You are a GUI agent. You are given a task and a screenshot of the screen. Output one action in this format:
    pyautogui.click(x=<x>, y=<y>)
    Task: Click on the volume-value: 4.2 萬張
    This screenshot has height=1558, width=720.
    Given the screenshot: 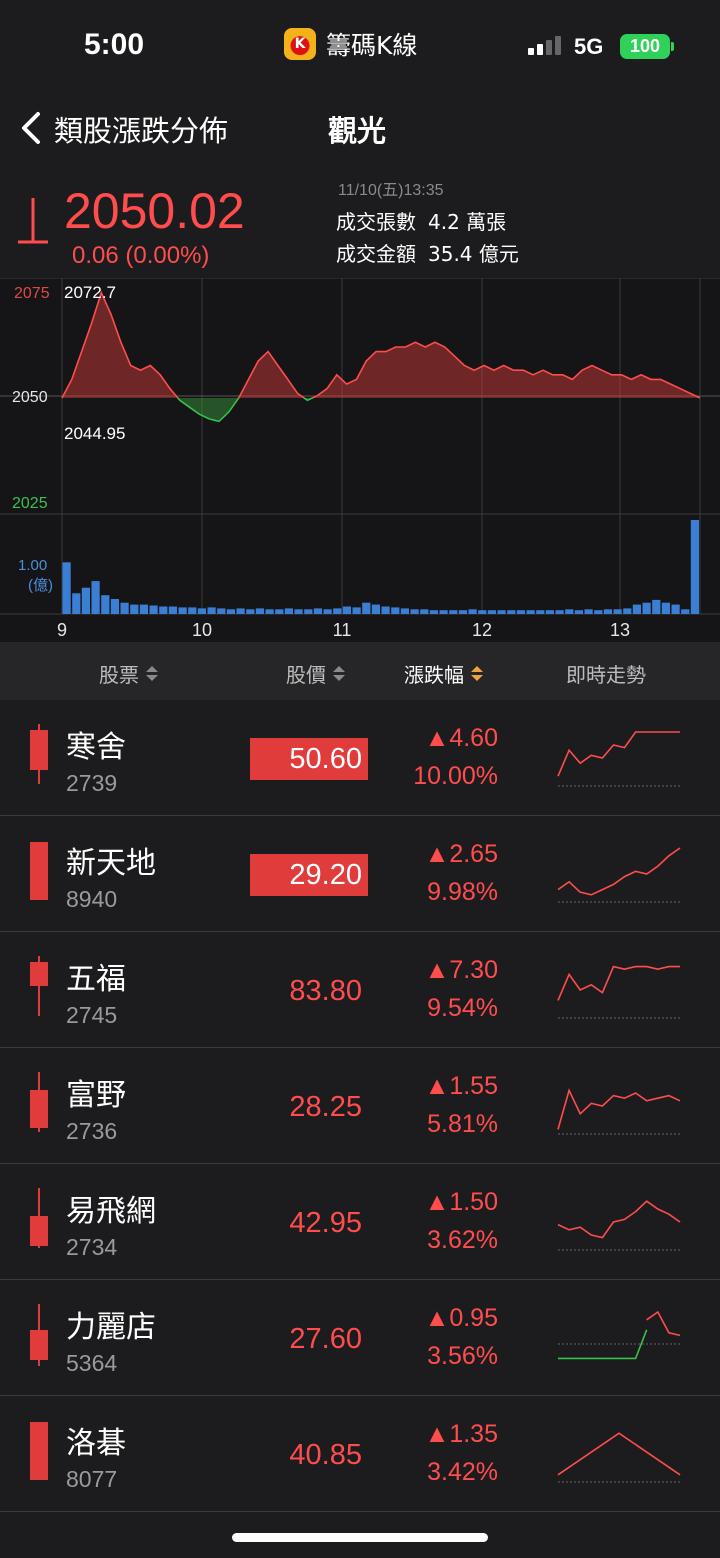 What is the action you would take?
    pyautogui.click(x=467, y=222)
    